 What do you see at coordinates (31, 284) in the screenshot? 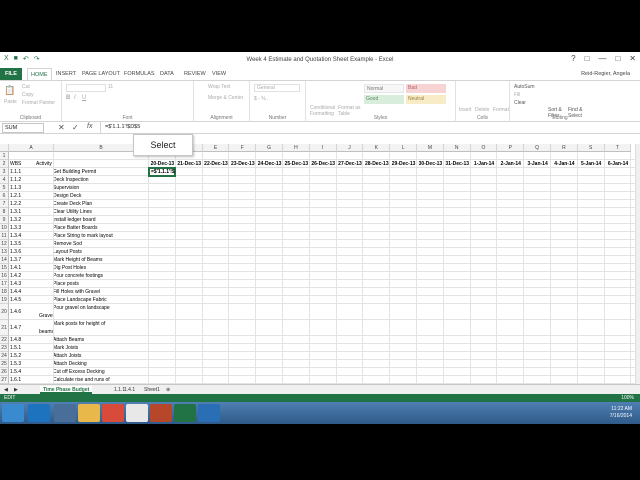
I see `wbs-cell: 1.4.3` at bounding box center [31, 284].